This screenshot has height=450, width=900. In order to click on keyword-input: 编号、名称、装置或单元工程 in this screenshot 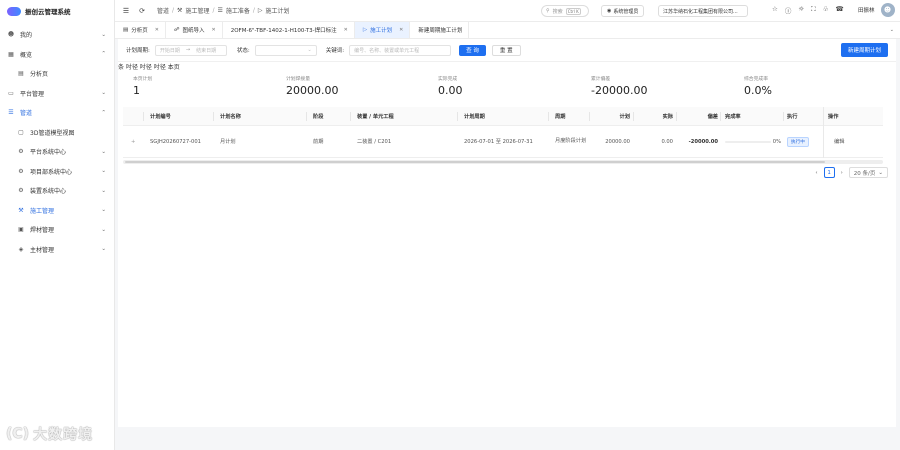, I will do `click(400, 50)`.